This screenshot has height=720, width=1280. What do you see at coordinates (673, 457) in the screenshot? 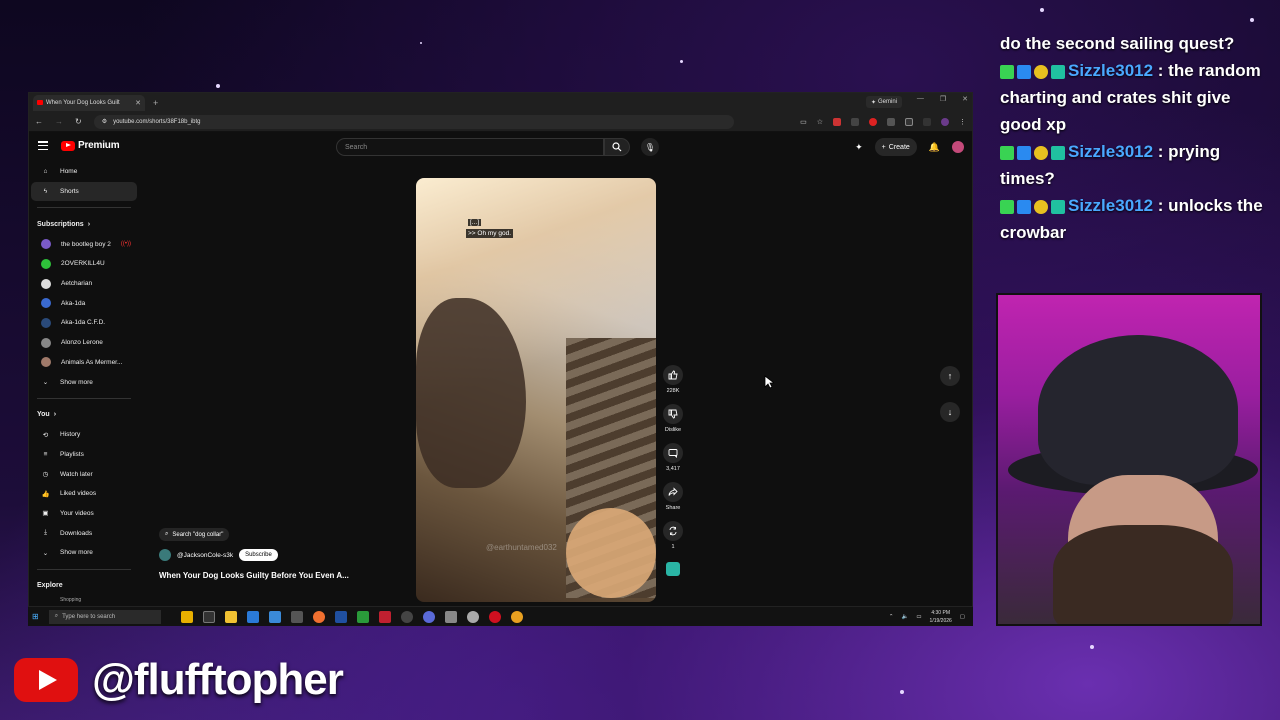
I see `comments-button: 3,417` at bounding box center [673, 457].